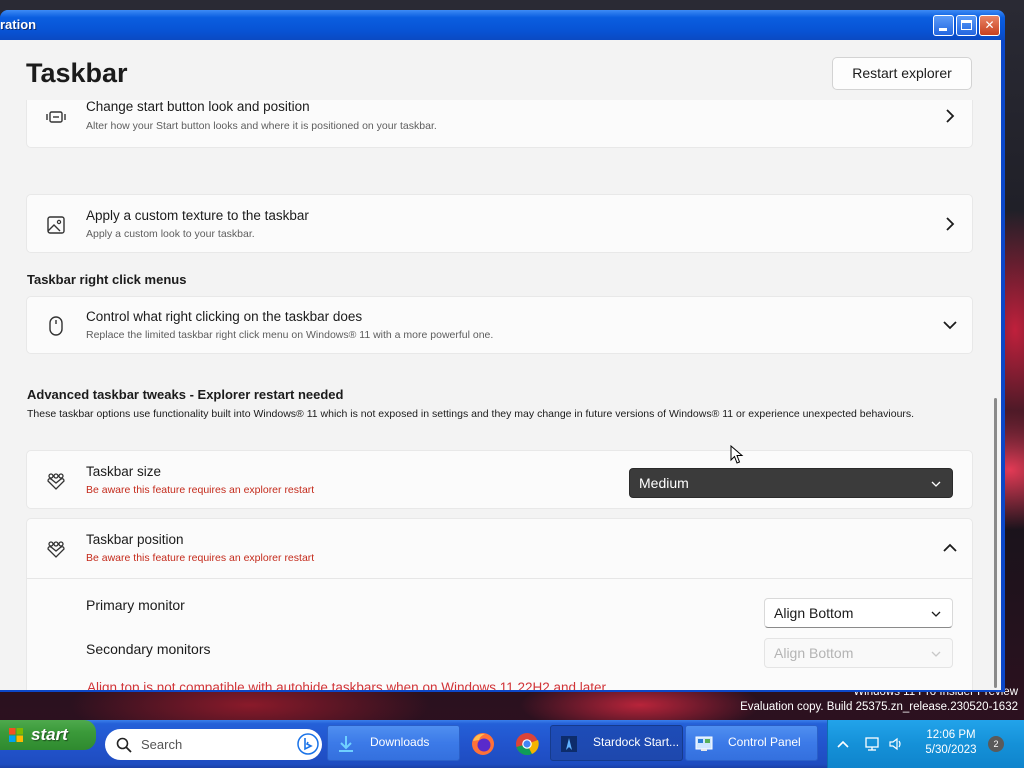  I want to click on taskbar-item-downloads: Downloads, so click(393, 743).